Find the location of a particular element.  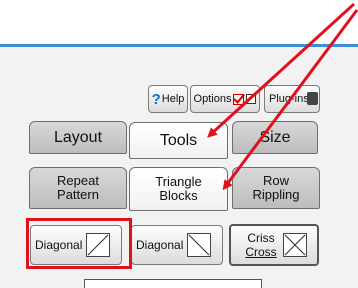

help-question-icon: ? is located at coordinates (156, 99).